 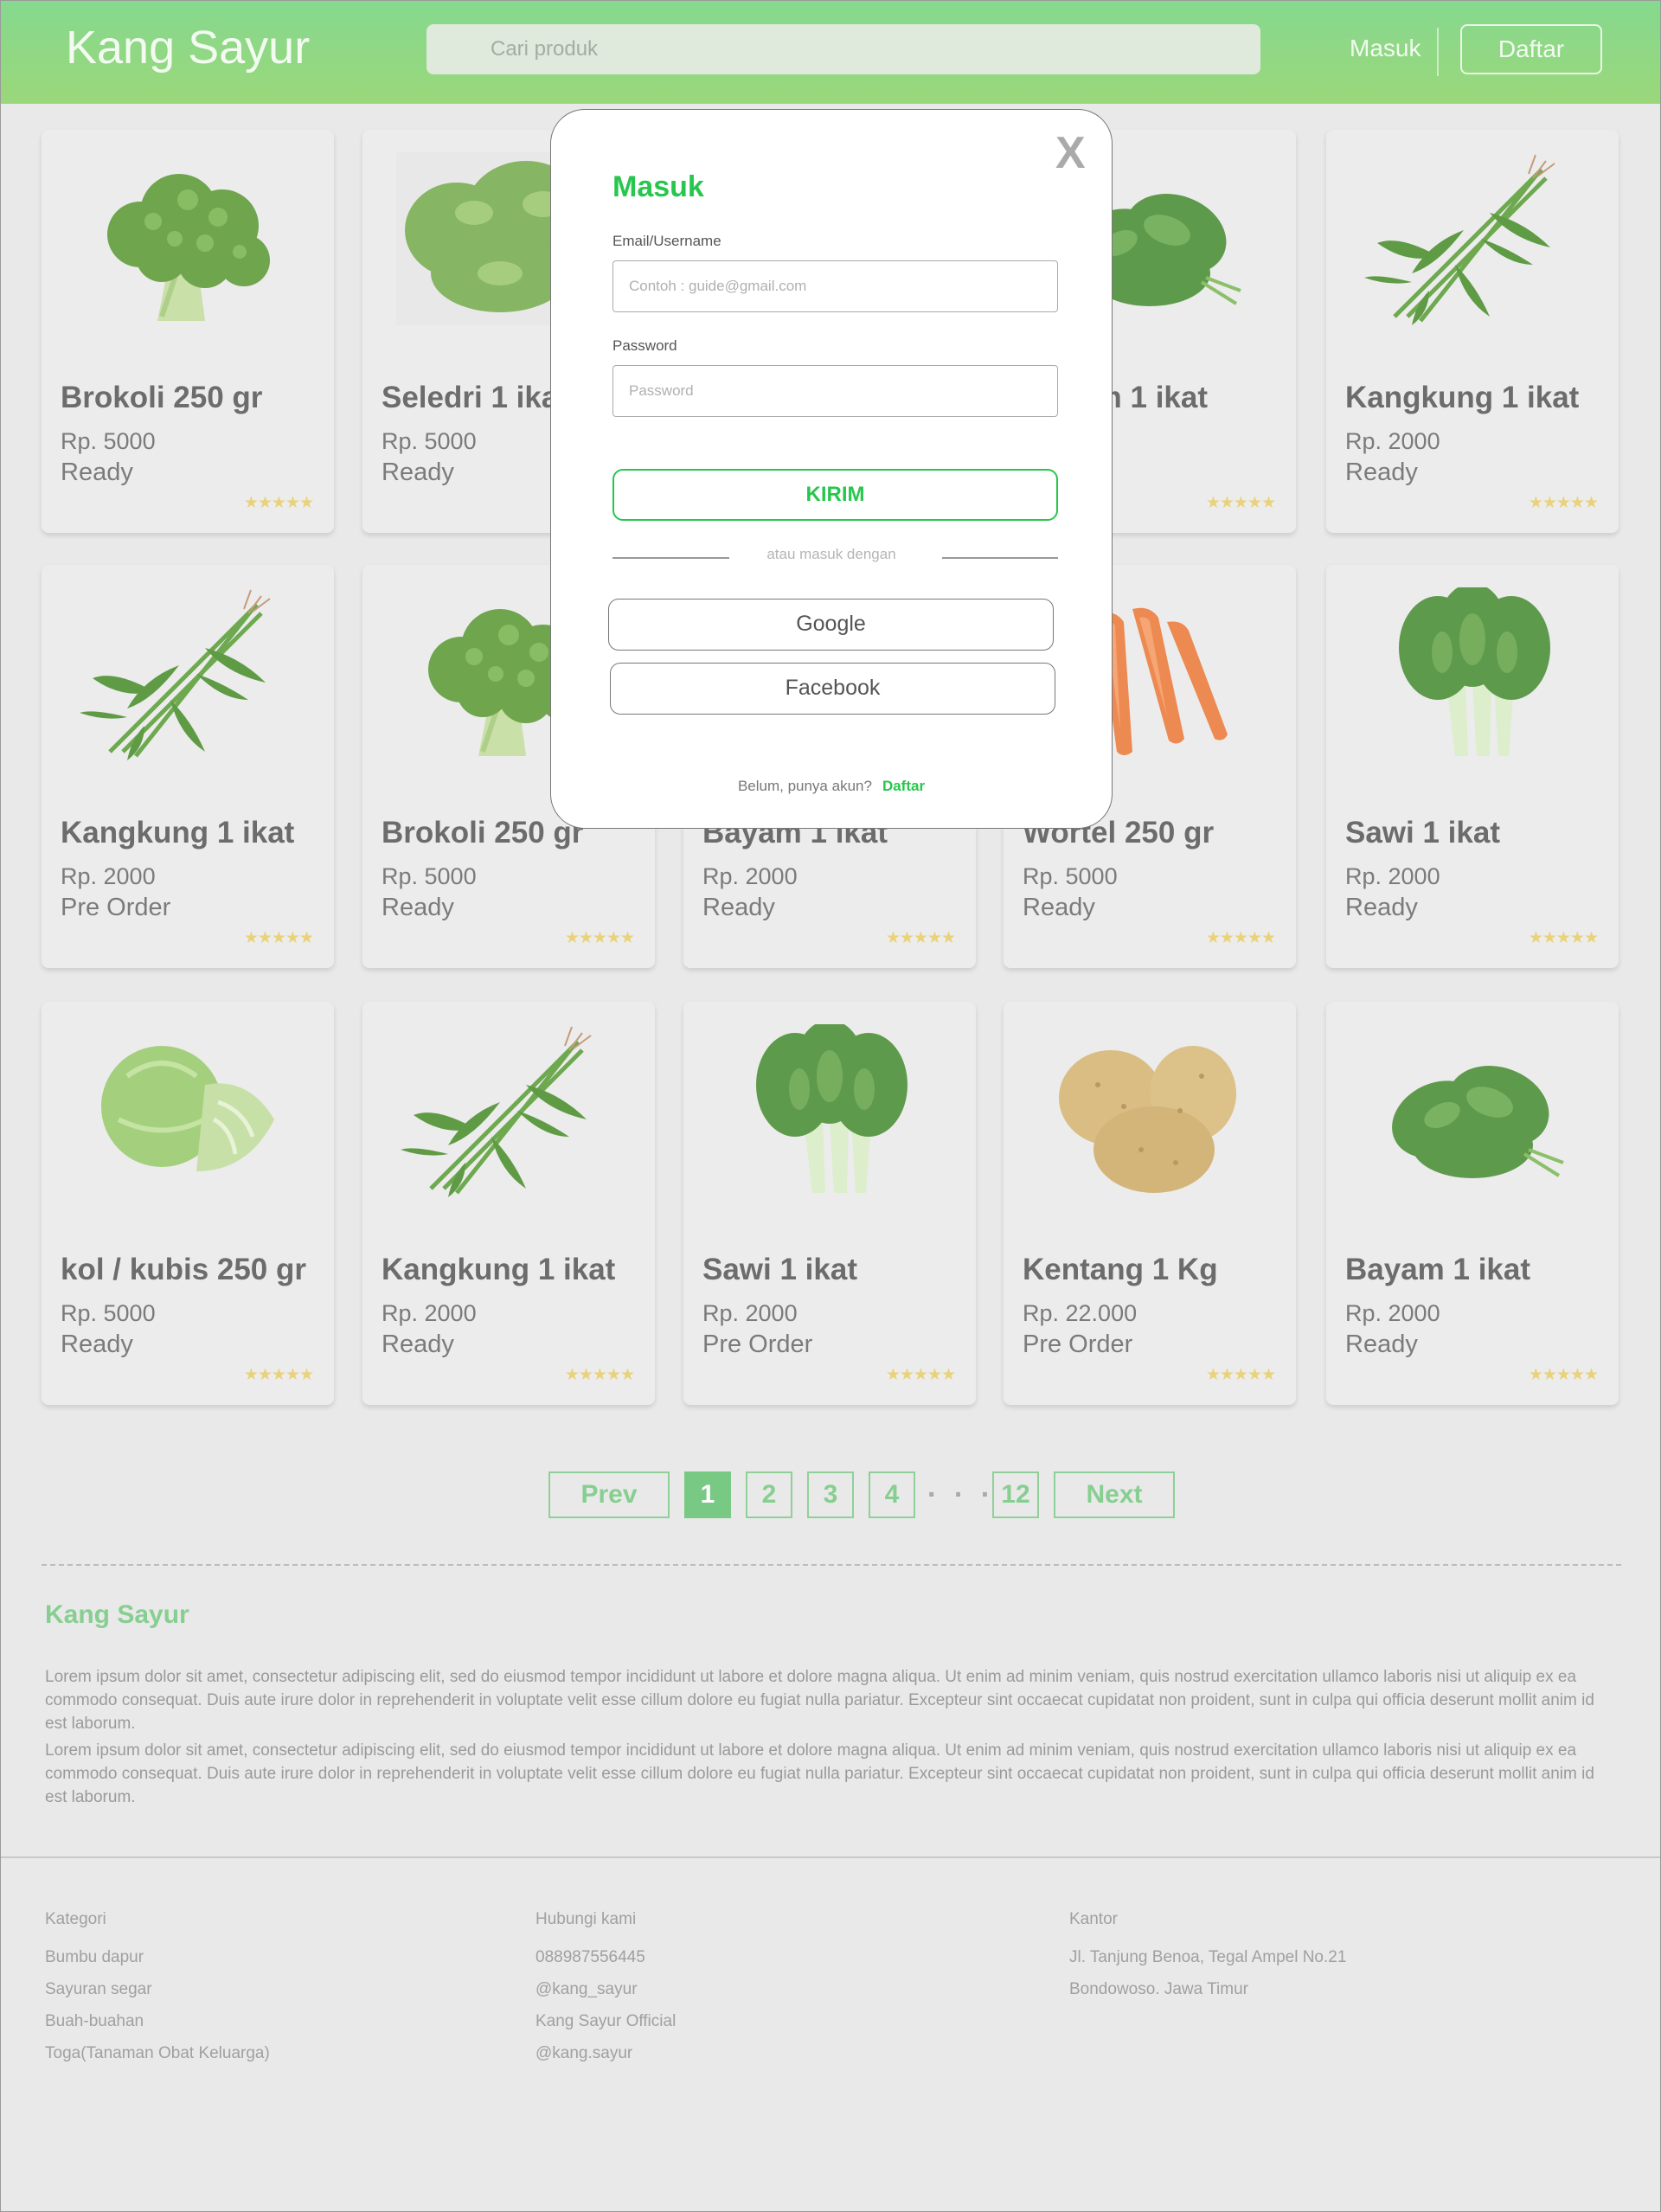 What do you see at coordinates (1438, 1269) in the screenshot?
I see `product-name: Bayam 1 ikat` at bounding box center [1438, 1269].